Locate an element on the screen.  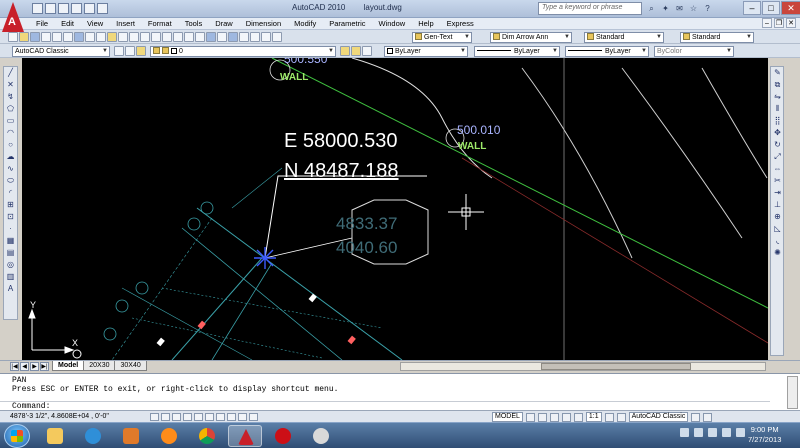
communication-icon: ✉ is located at coordinates (679, 8).